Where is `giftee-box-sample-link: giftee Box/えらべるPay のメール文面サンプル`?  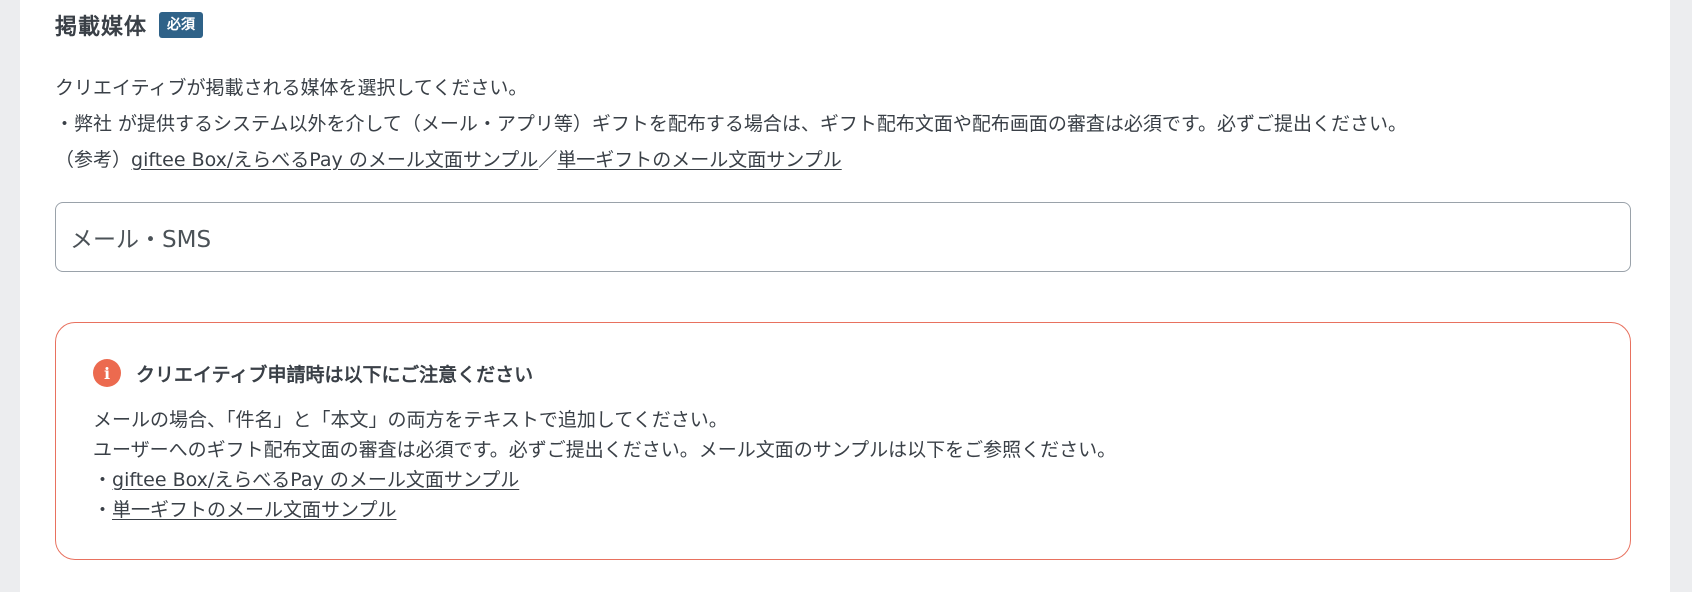
giftee-box-sample-link: giftee Box/えらべるPay のメール文面サンプル is located at coordinates (334, 160).